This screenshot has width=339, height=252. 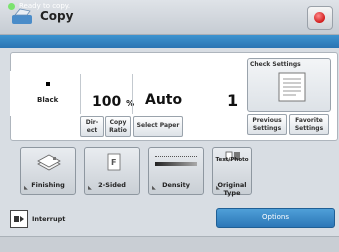 I want to click on copy-ratio-value: 100 %, so click(x=113, y=102).